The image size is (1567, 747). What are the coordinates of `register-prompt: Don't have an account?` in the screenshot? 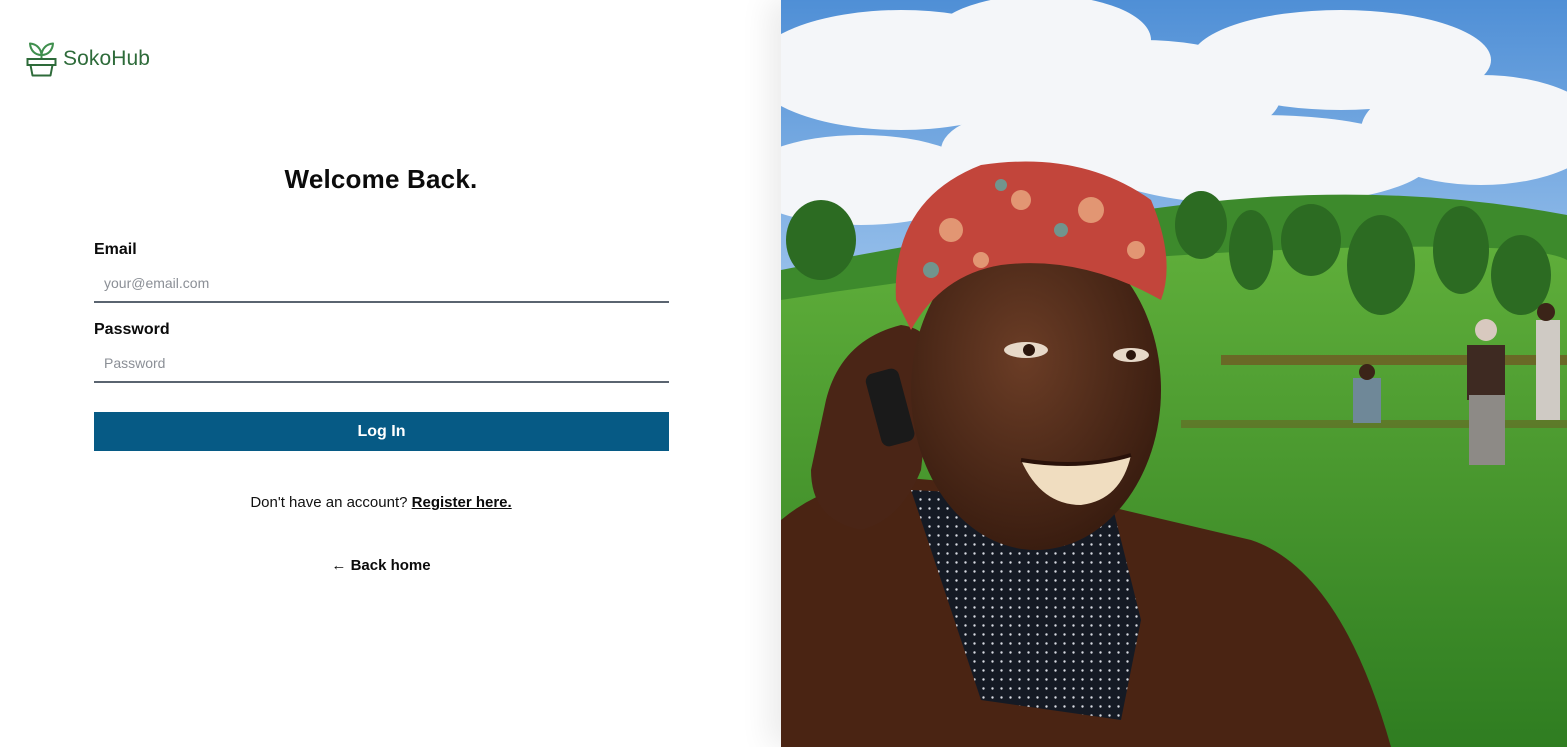 It's located at (329, 502).